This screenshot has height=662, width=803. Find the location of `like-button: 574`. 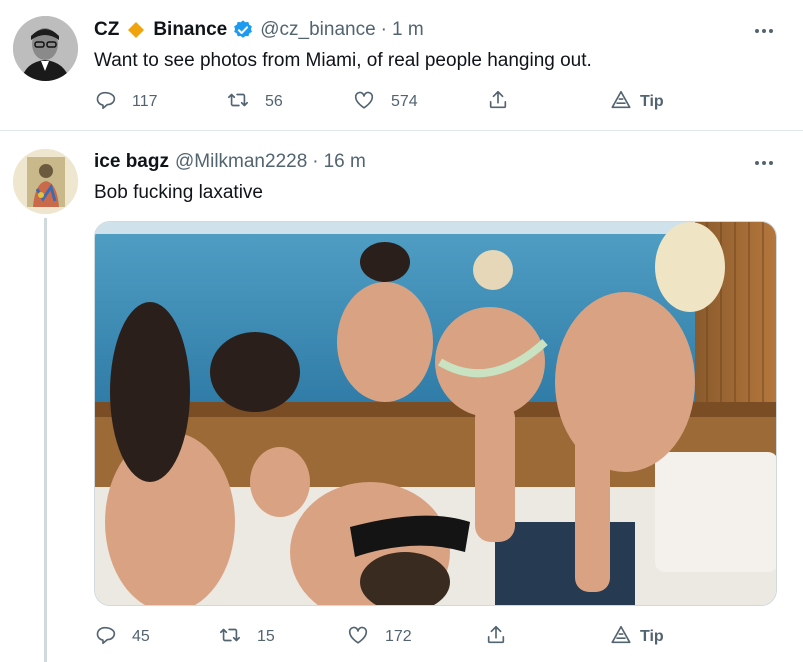

like-button: 574 is located at coordinates (385, 102).